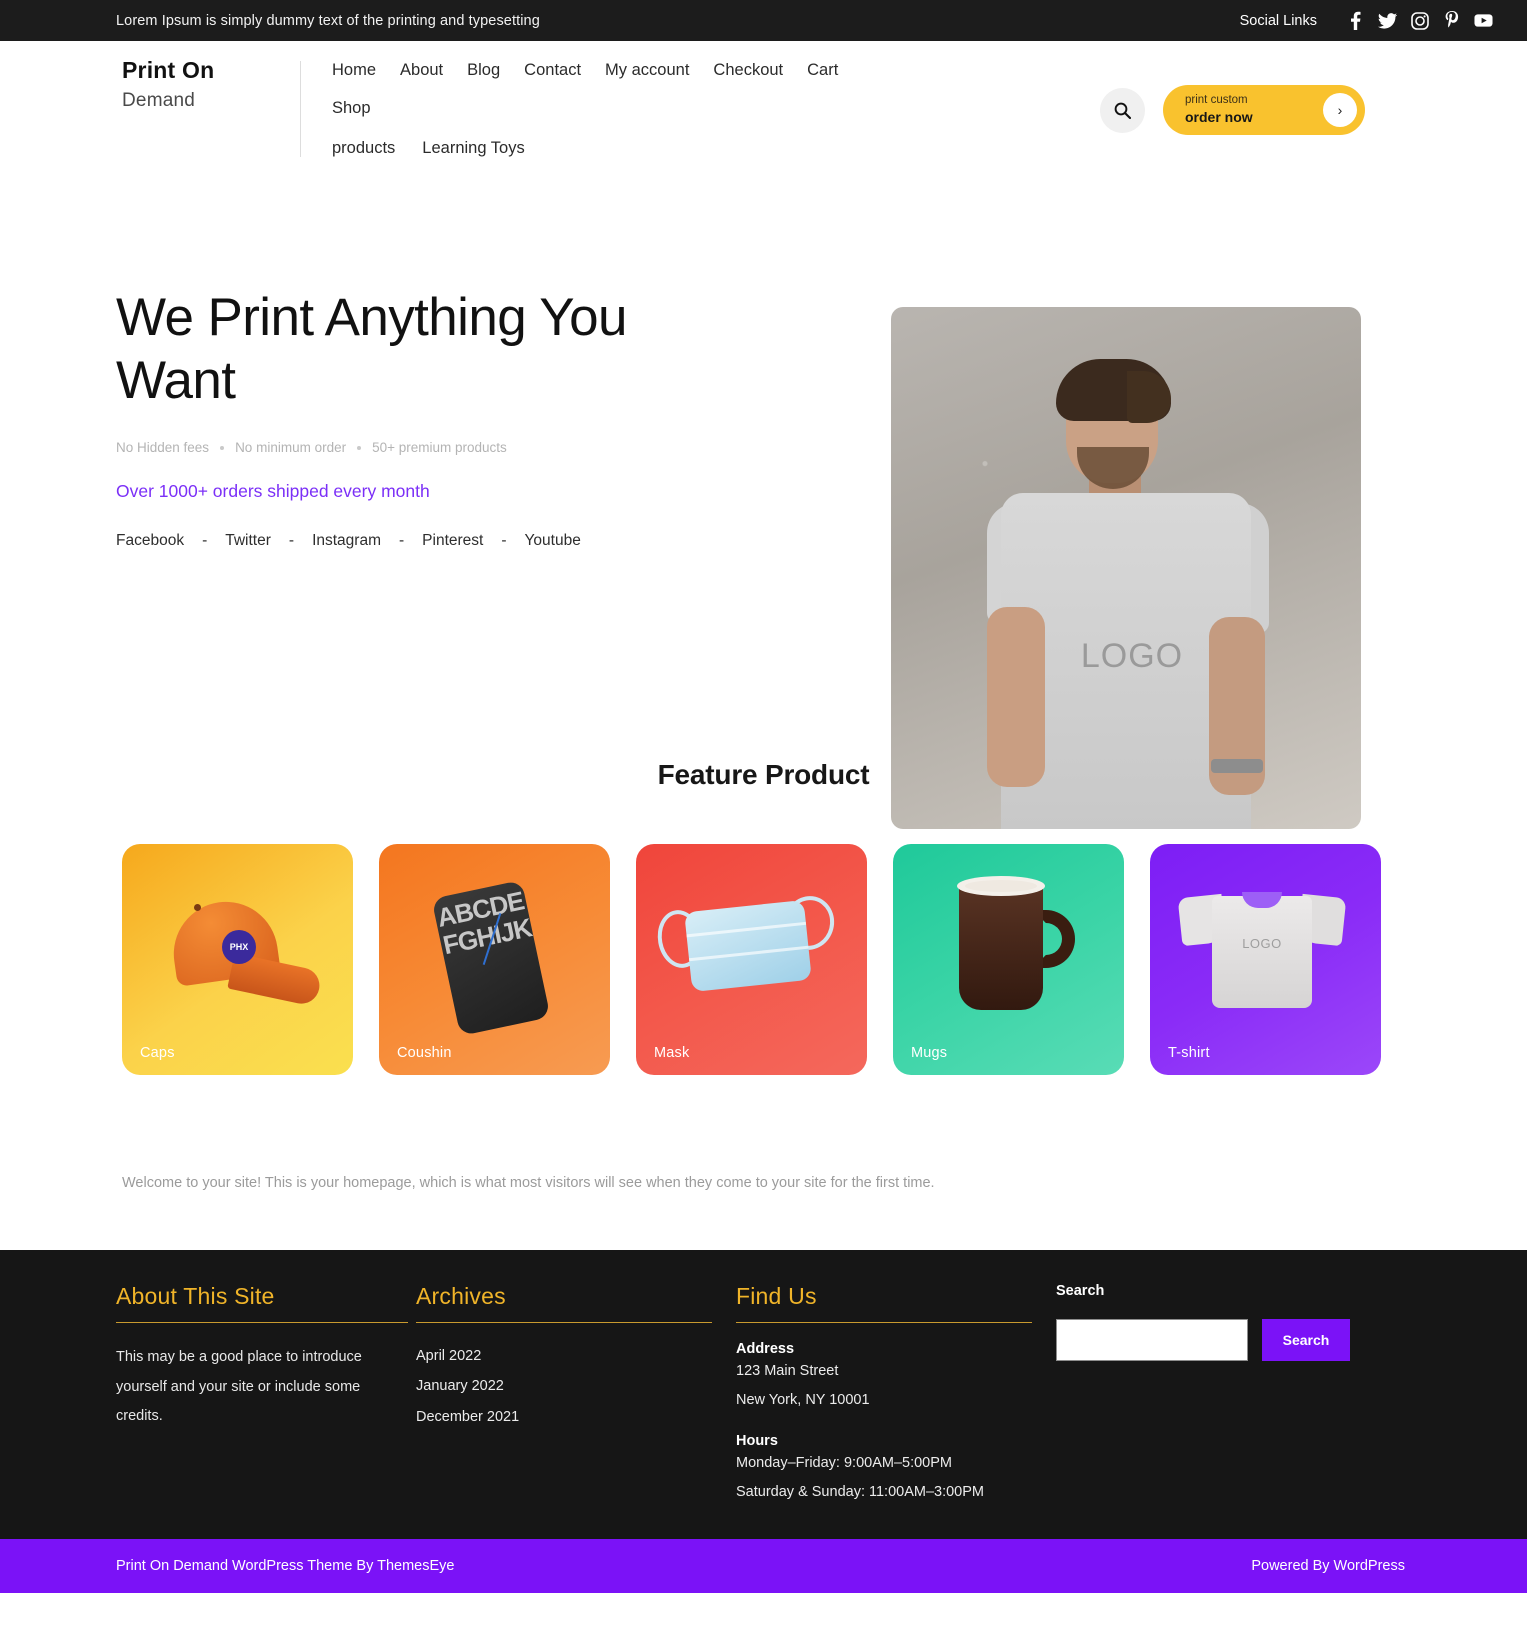 The width and height of the screenshot is (1527, 1625). I want to click on cap-logo-badge: PHX, so click(239, 947).